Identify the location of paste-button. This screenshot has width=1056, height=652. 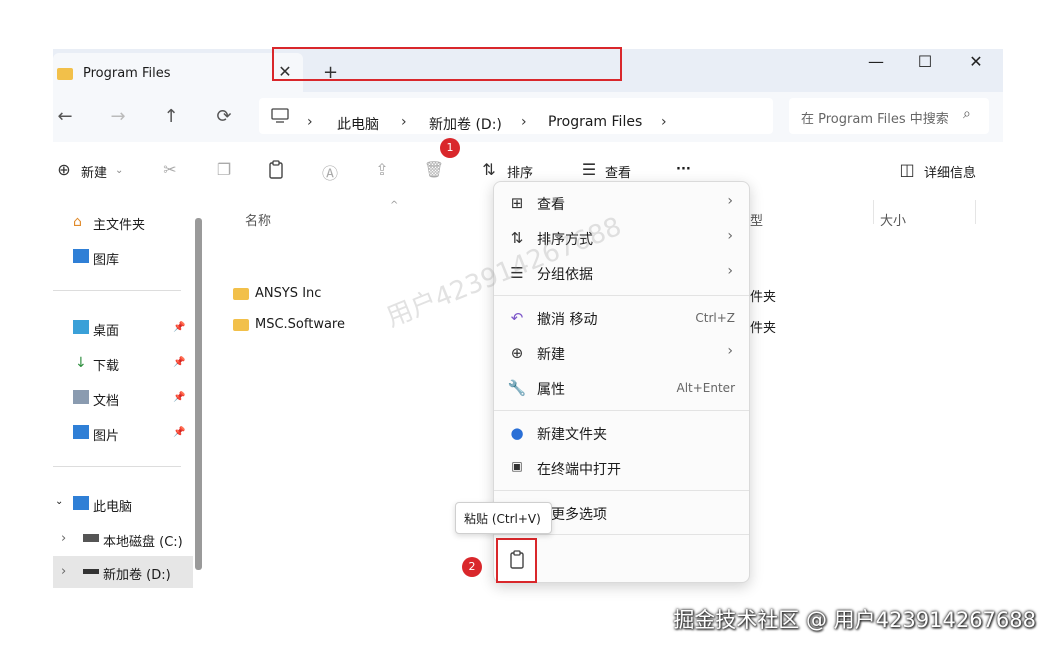
(516, 560).